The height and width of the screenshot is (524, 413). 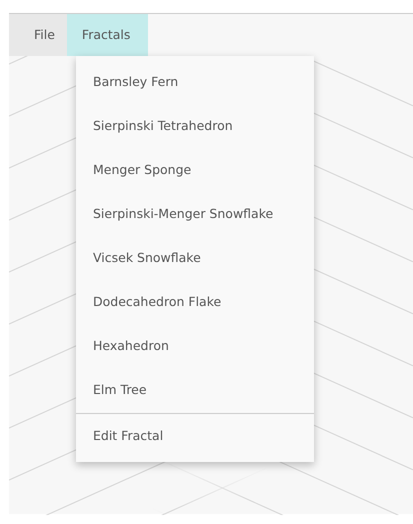 What do you see at coordinates (38, 35) in the screenshot?
I see `menu-tab: File` at bounding box center [38, 35].